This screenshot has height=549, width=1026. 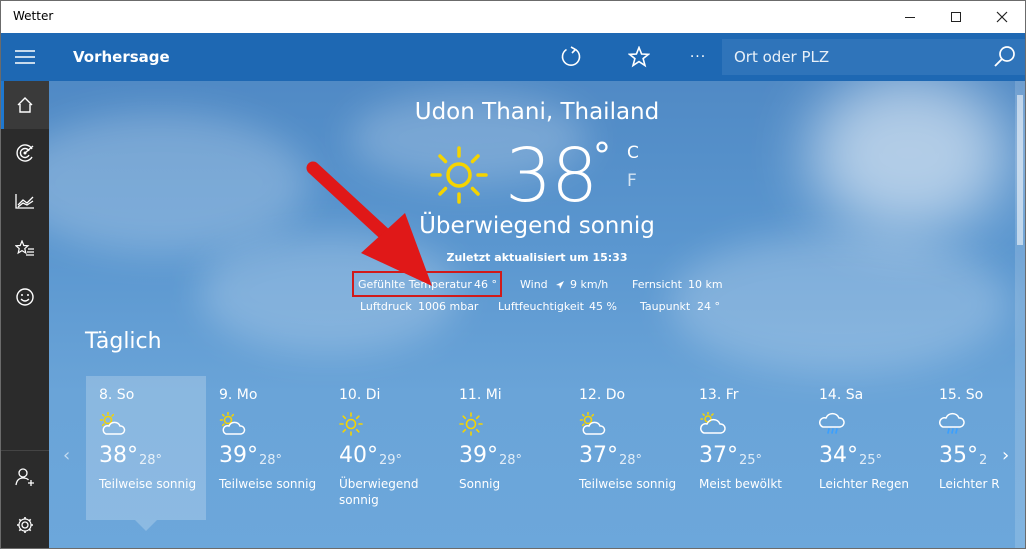 What do you see at coordinates (910, 17) in the screenshot?
I see `minimize-button` at bounding box center [910, 17].